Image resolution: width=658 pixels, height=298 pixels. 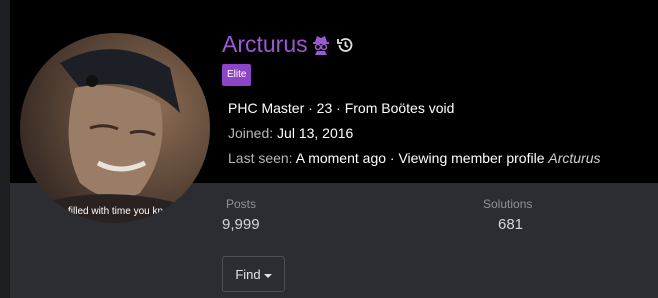 I want to click on avatar-caption: filled with time you kn, so click(x=115, y=211).